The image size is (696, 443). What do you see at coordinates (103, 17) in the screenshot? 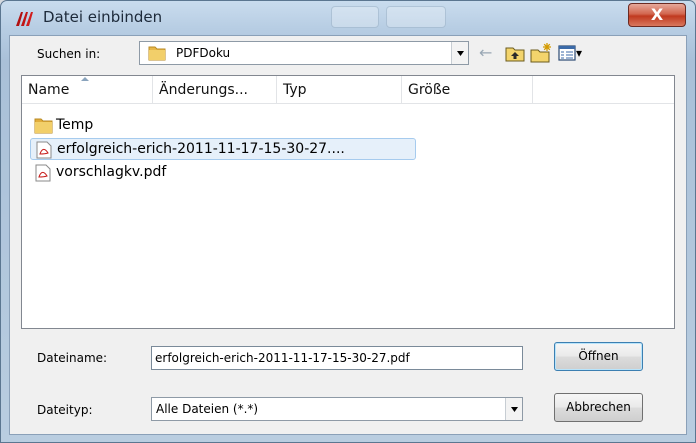
I see `window-title: Datei einbinden` at bounding box center [103, 17].